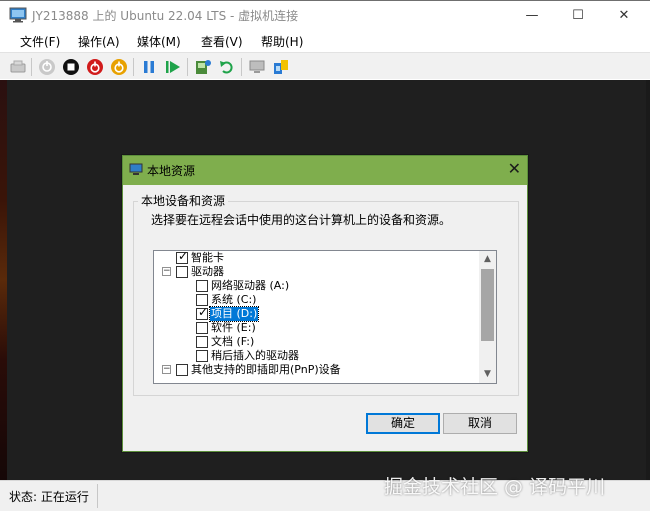 Image resolution: width=650 pixels, height=511 pixels. Describe the element at coordinates (173, 67) in the screenshot. I see `resume-icon` at that location.